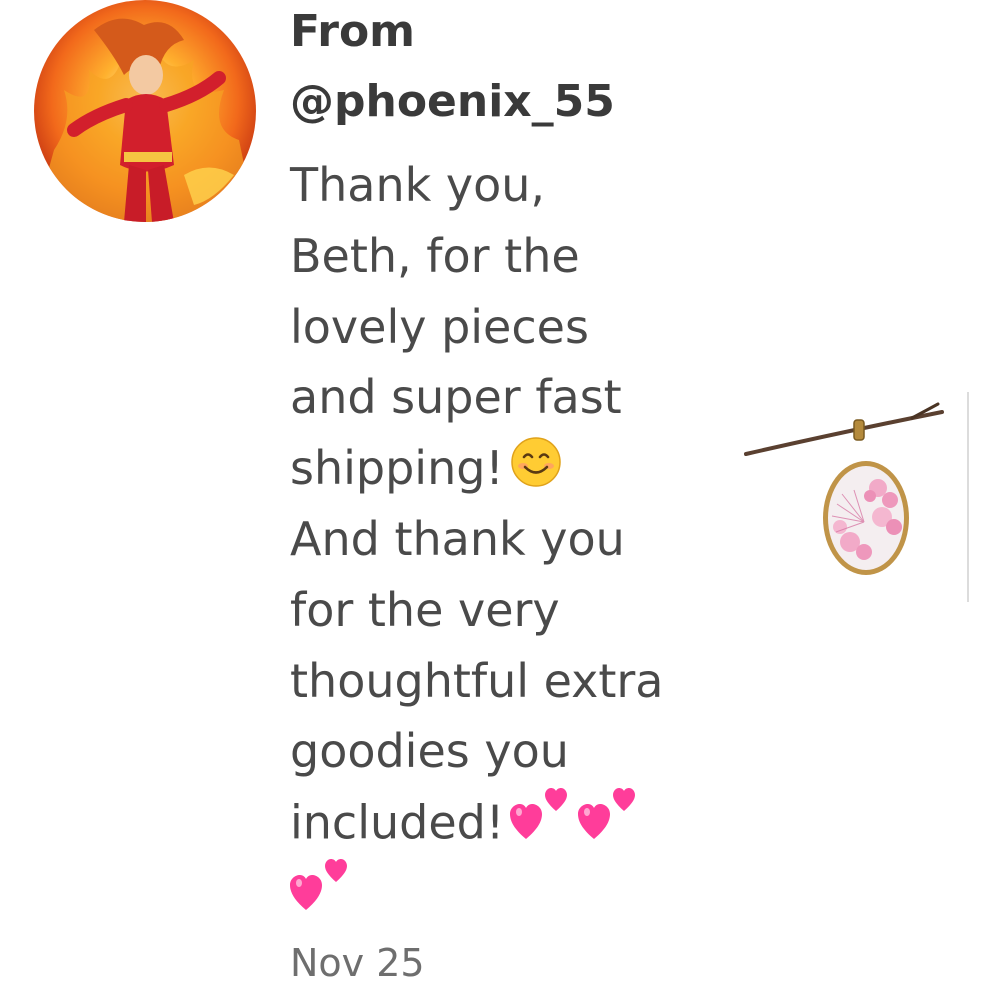  Describe the element at coordinates (397, 468) in the screenshot. I see `message-line: shipping!` at that location.